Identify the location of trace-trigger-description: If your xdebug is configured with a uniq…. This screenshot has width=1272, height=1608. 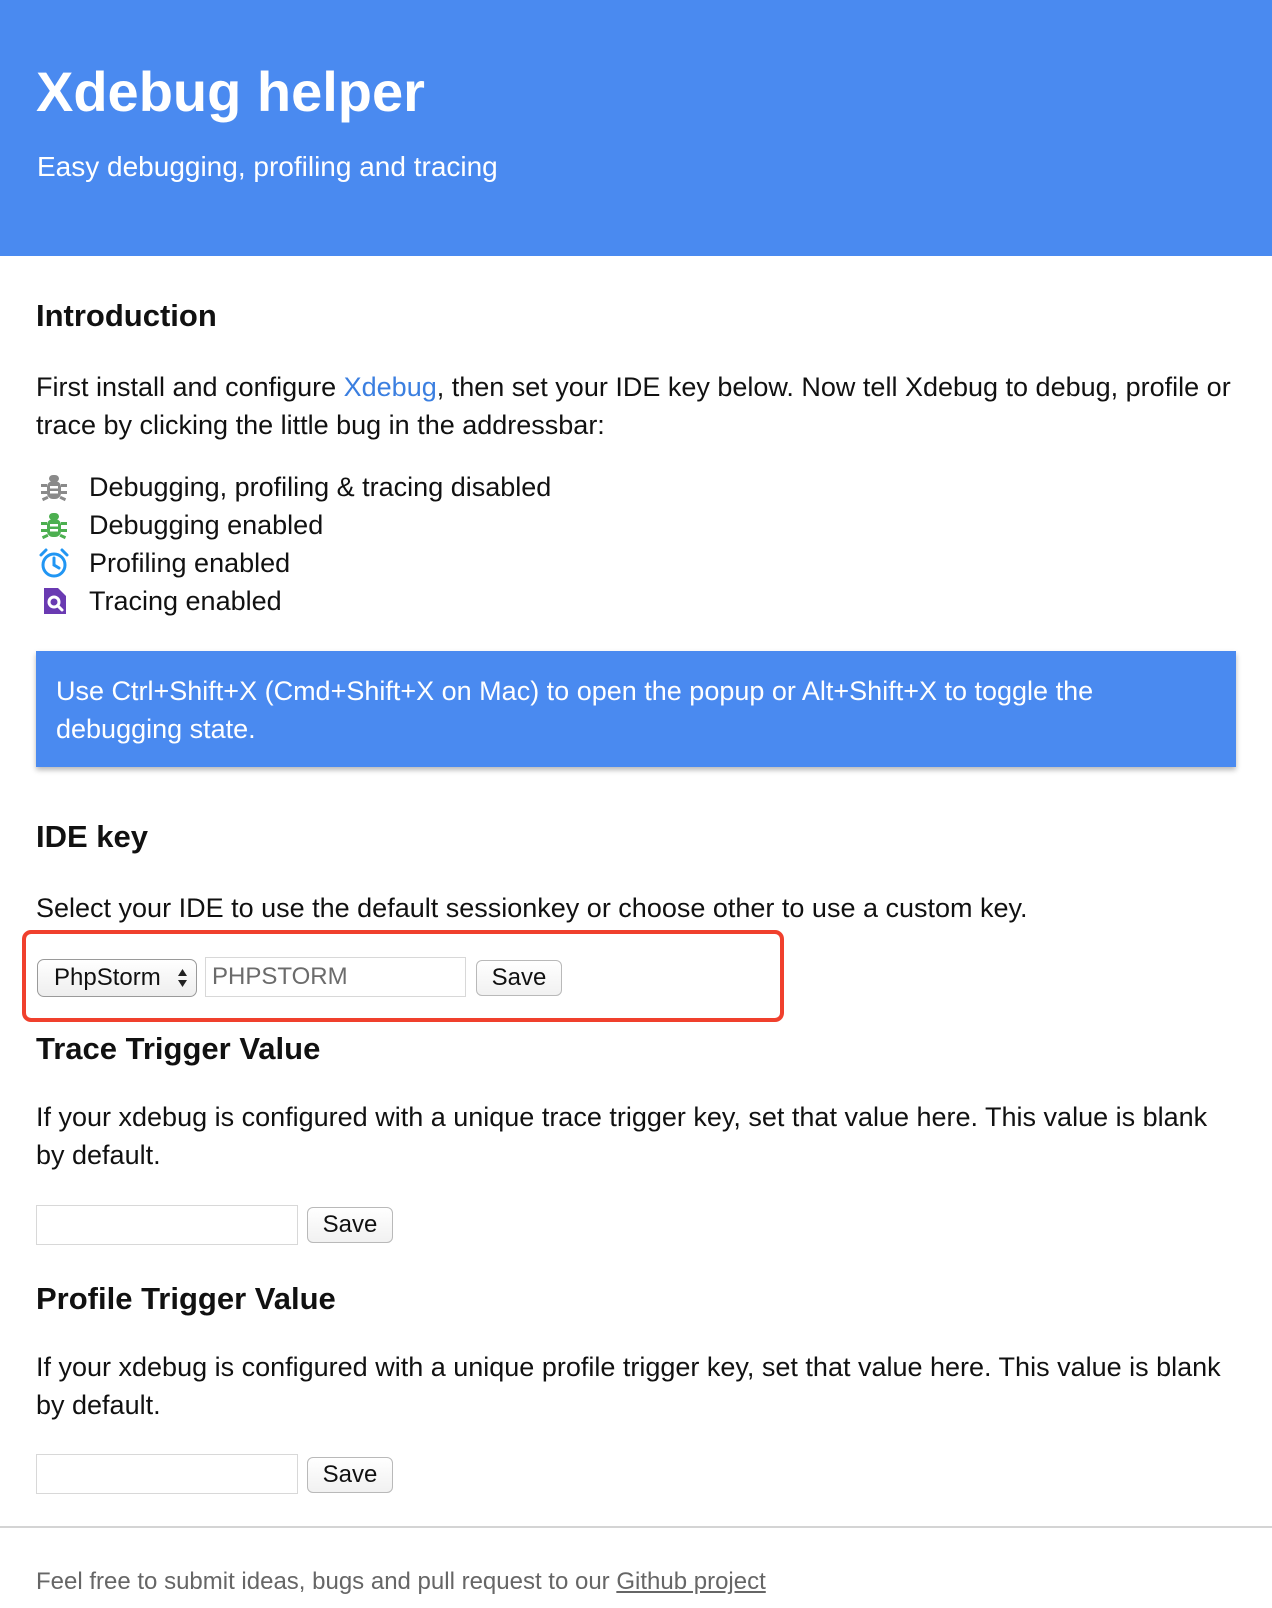
(622, 1136).